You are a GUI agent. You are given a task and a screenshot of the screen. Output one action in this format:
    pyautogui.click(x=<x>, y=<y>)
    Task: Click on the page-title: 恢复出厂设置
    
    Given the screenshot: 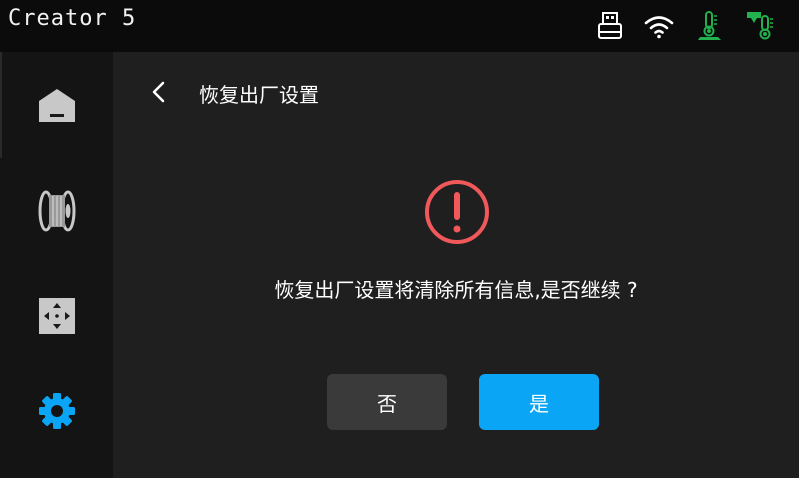 What is the action you would take?
    pyautogui.click(x=259, y=95)
    